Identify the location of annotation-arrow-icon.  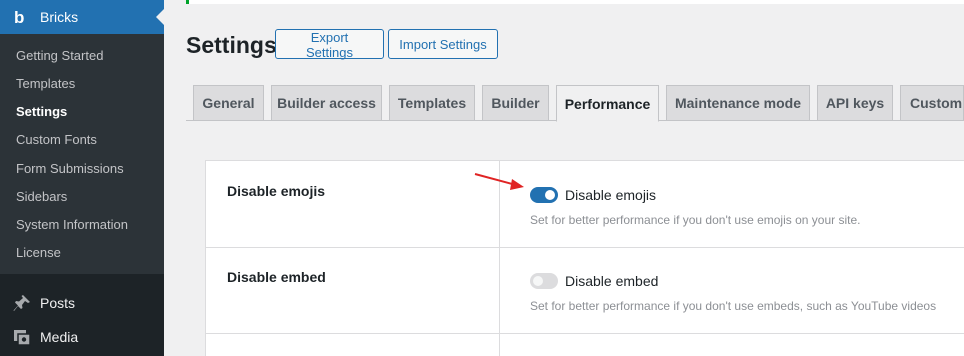
(499, 181).